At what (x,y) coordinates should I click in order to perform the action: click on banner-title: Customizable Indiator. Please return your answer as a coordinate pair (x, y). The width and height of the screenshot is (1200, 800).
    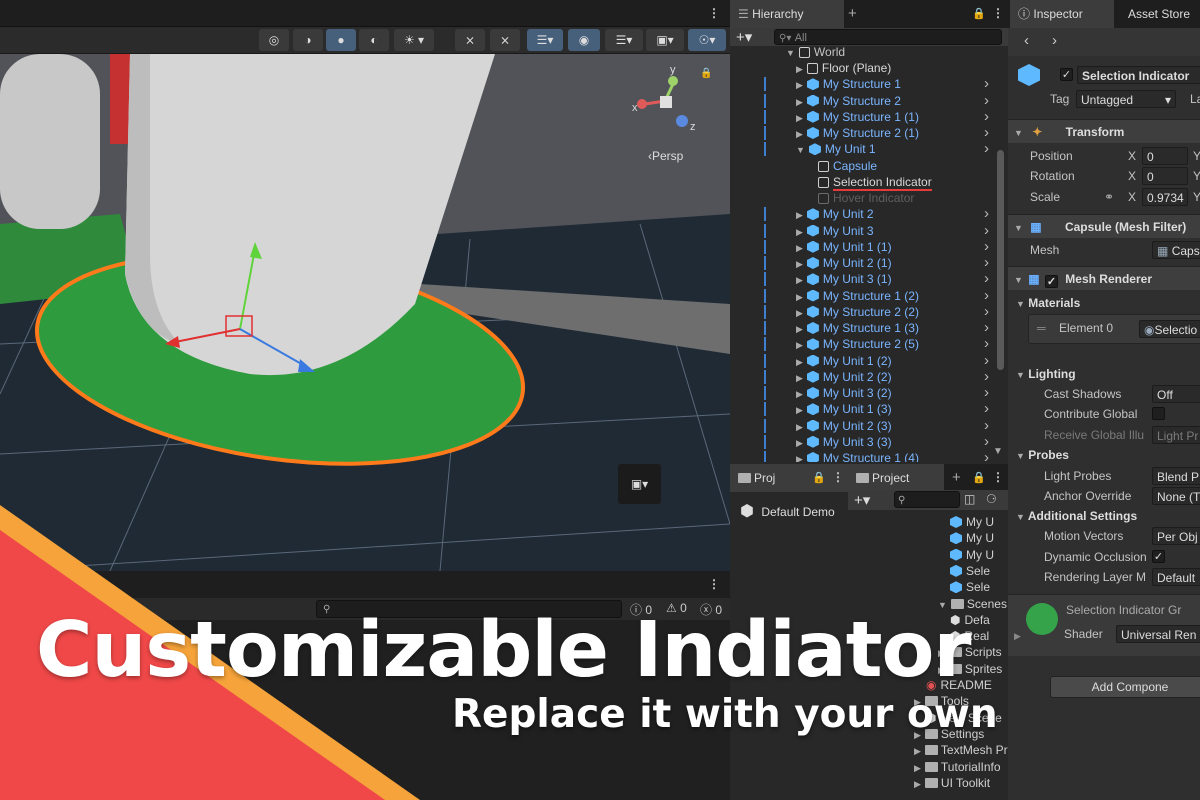
    Looking at the image, I should click on (503, 650).